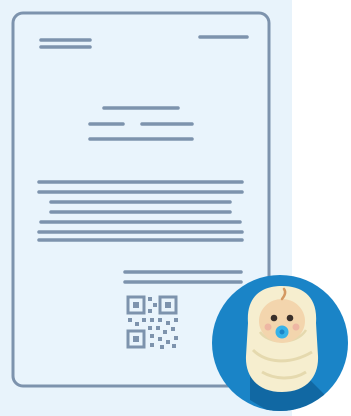 This screenshot has width=351, height=416. What do you see at coordinates (280, 343) in the screenshot?
I see `baby-icon` at bounding box center [280, 343].